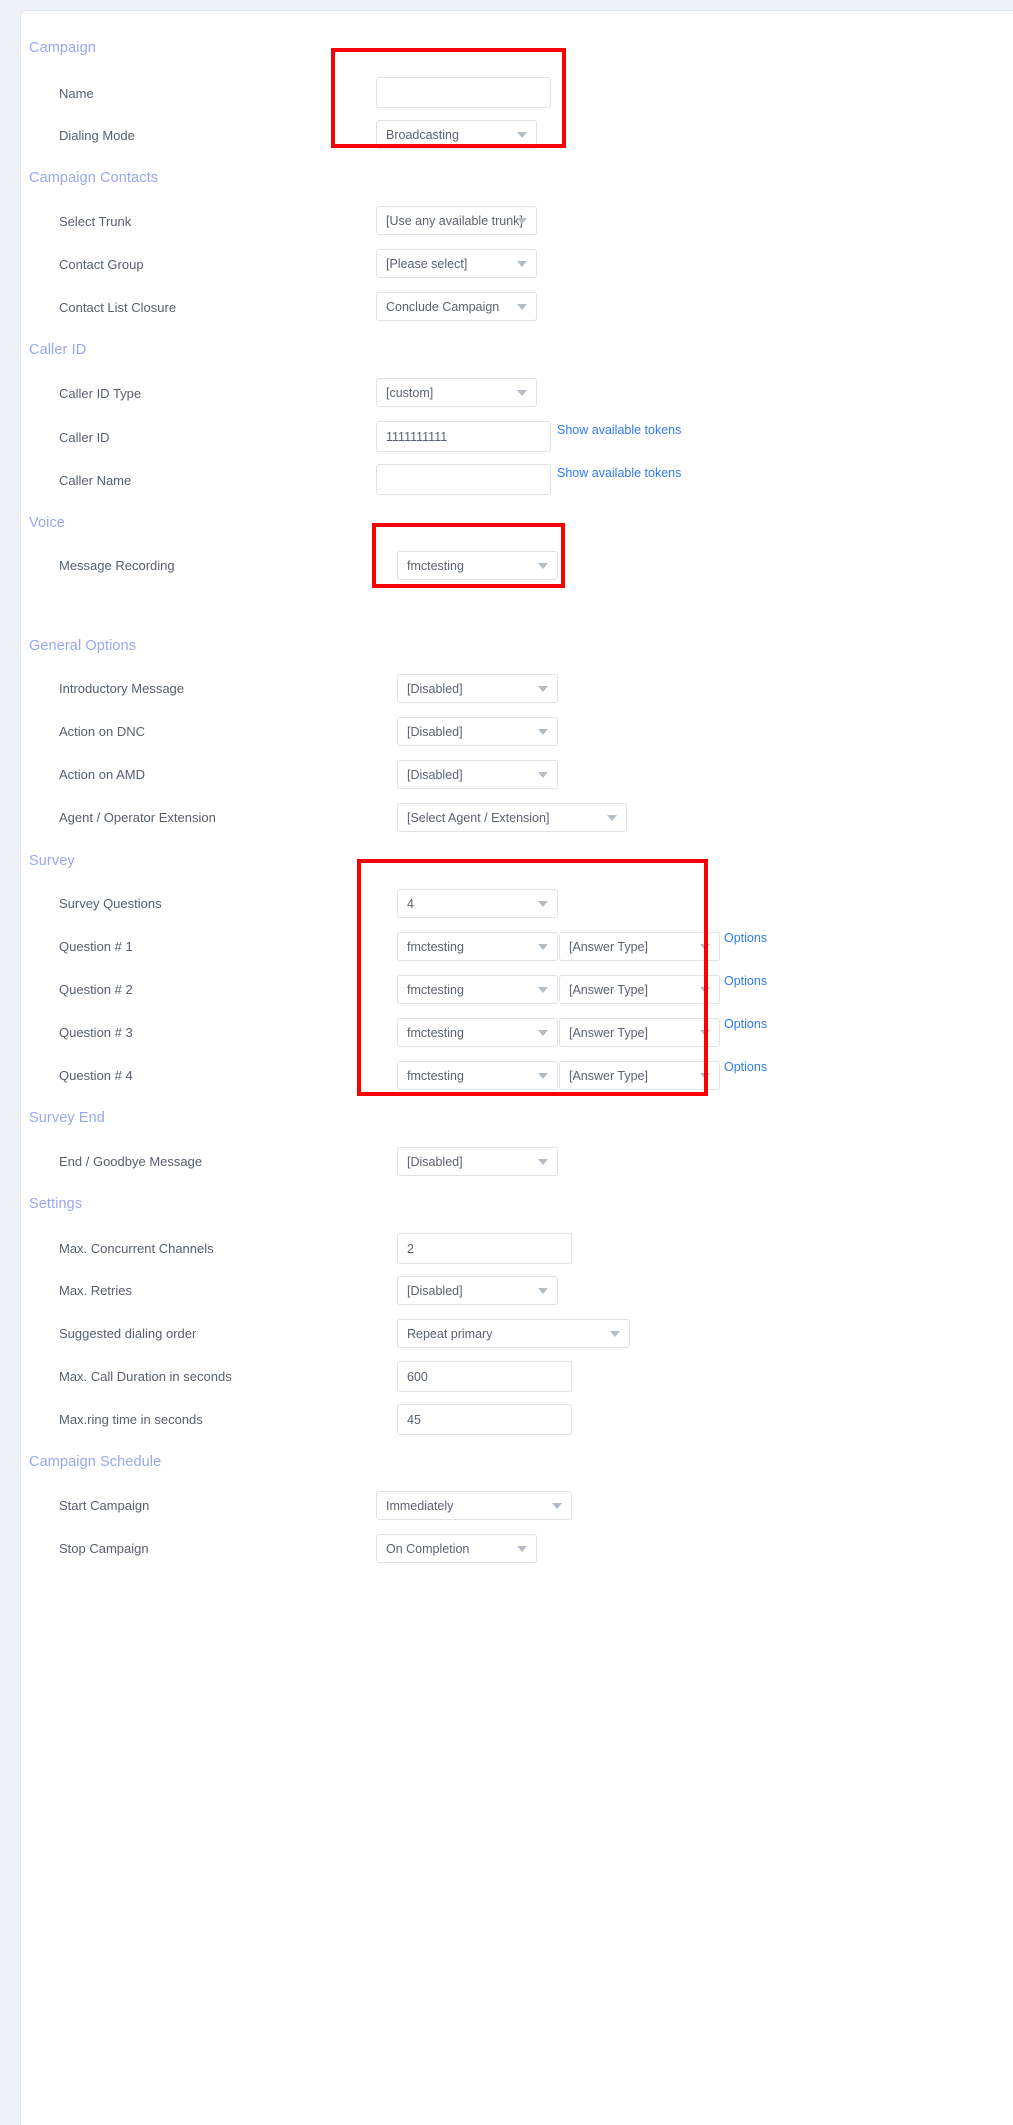 This screenshot has width=1013, height=2125. I want to click on section-title-campaign-contacts: Campaign Contacts, so click(94, 178).